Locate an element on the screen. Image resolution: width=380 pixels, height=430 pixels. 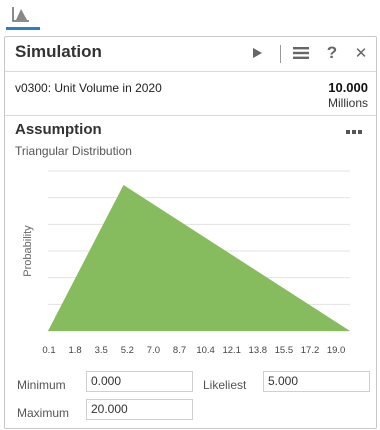
variable-name: v0300: Unit Volume in 2020 is located at coordinates (88, 88).